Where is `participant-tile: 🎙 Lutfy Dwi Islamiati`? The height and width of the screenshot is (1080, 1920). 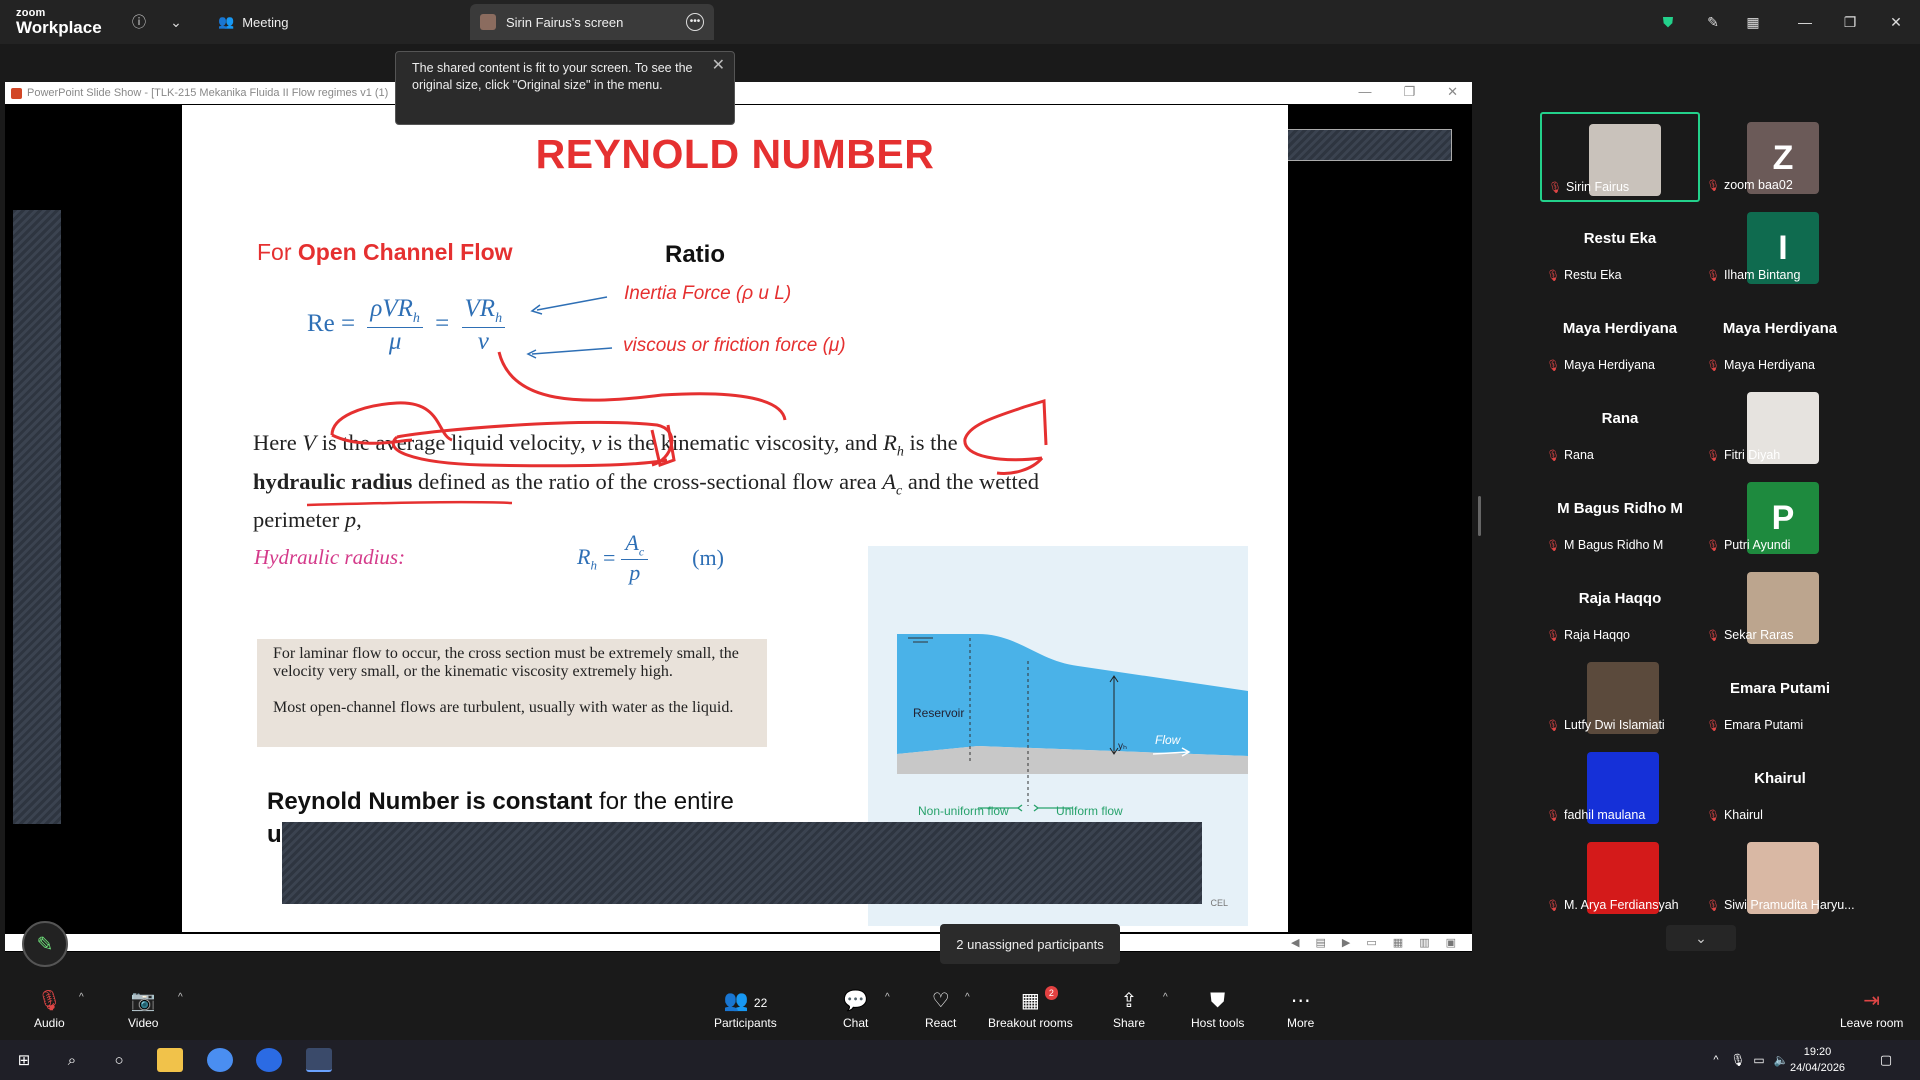
participant-tile: 🎙 Lutfy Dwi Islamiati is located at coordinates (1620, 697).